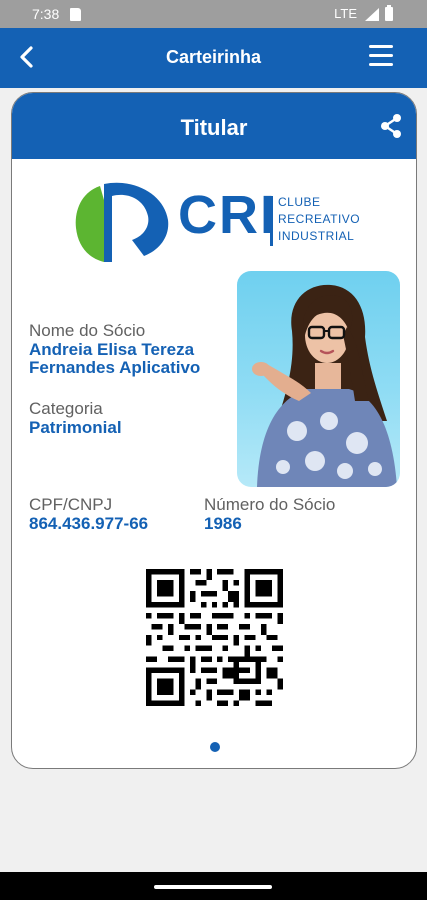 This screenshot has height=900, width=427. What do you see at coordinates (115, 367) in the screenshot?
I see `name-value-line-2: Fernandes Aplicativo` at bounding box center [115, 367].